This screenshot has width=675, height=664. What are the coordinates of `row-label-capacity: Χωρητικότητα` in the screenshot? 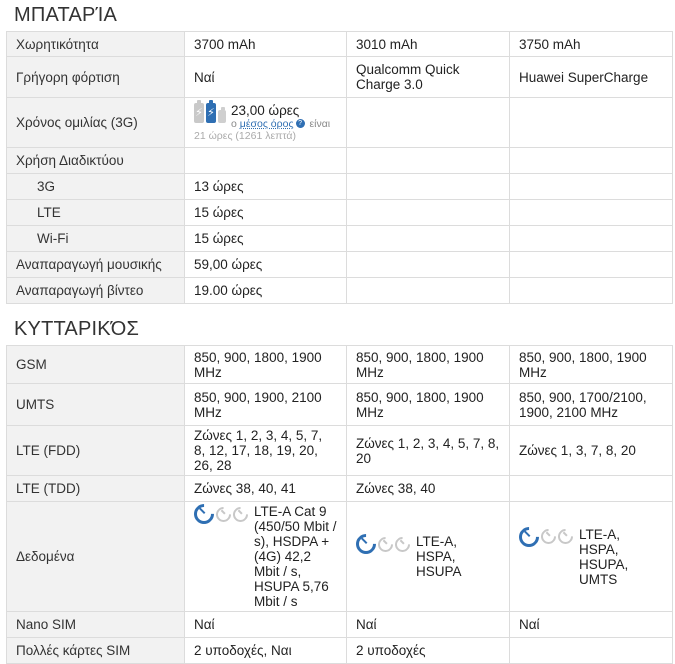 It's located at (95, 44).